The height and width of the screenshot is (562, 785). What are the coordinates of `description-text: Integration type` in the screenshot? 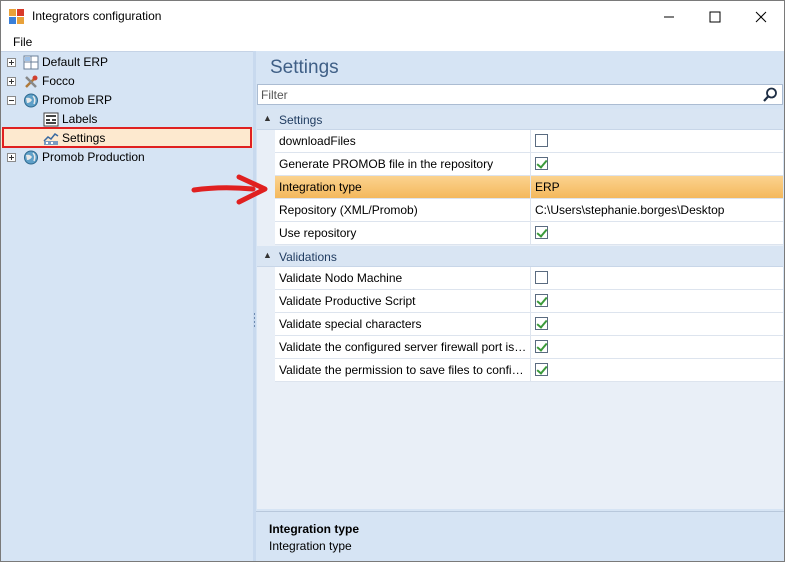 It's located at (310, 546).